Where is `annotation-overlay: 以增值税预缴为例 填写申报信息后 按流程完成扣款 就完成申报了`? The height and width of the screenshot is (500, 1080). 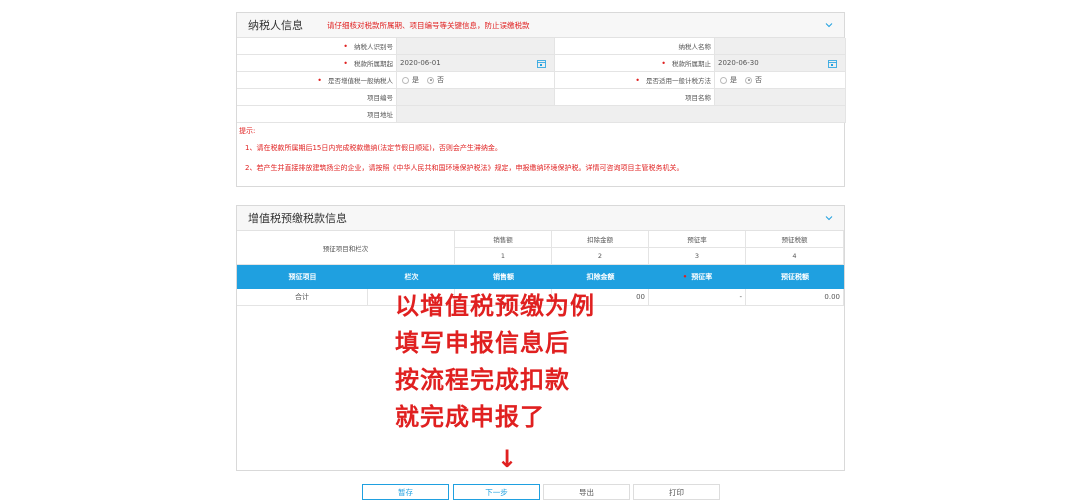
annotation-overlay: 以增值税预缴为例 填写申报信息后 按流程完成扣款 就完成申报了 is located at coordinates (495, 362).